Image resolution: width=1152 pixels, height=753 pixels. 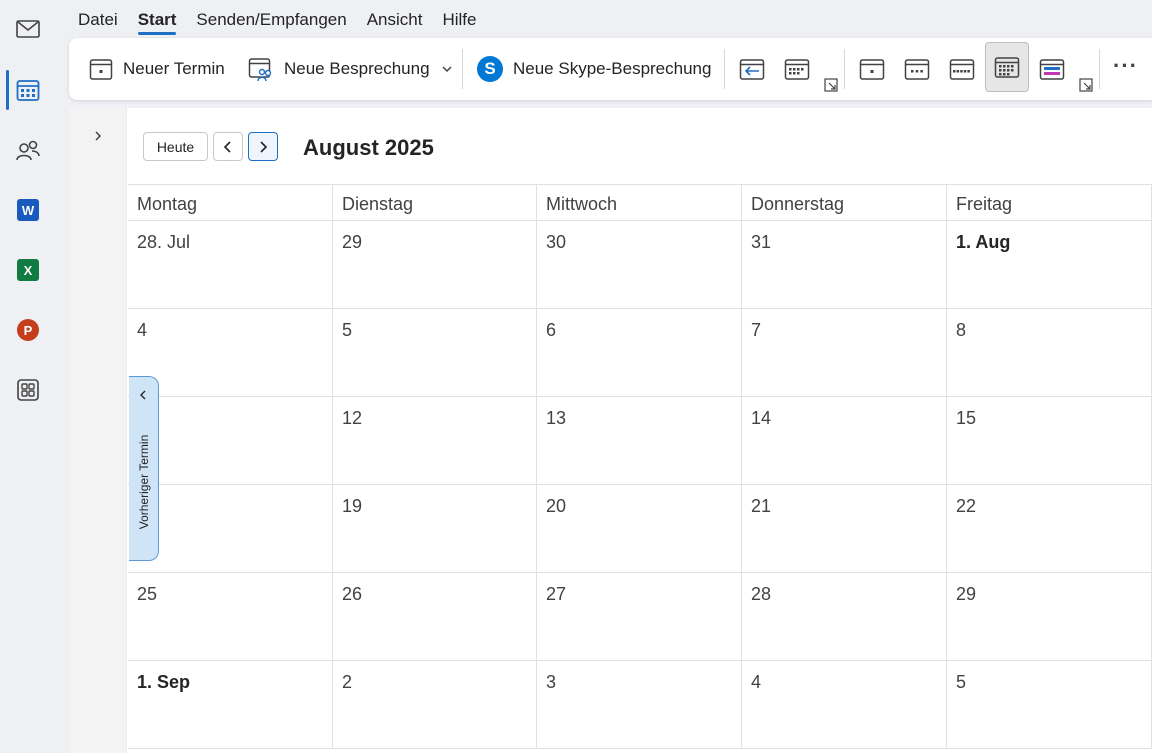 I want to click on weekday-label: Dienstag, so click(x=435, y=202).